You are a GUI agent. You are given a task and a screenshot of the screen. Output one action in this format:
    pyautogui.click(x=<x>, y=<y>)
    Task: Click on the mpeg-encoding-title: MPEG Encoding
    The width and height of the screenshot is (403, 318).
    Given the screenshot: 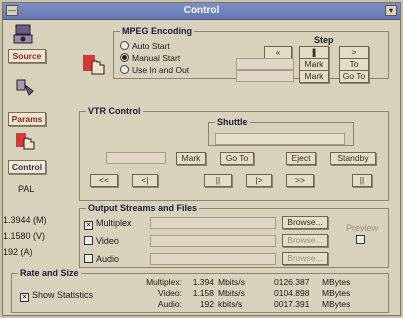 What is the action you would take?
    pyautogui.click(x=157, y=31)
    